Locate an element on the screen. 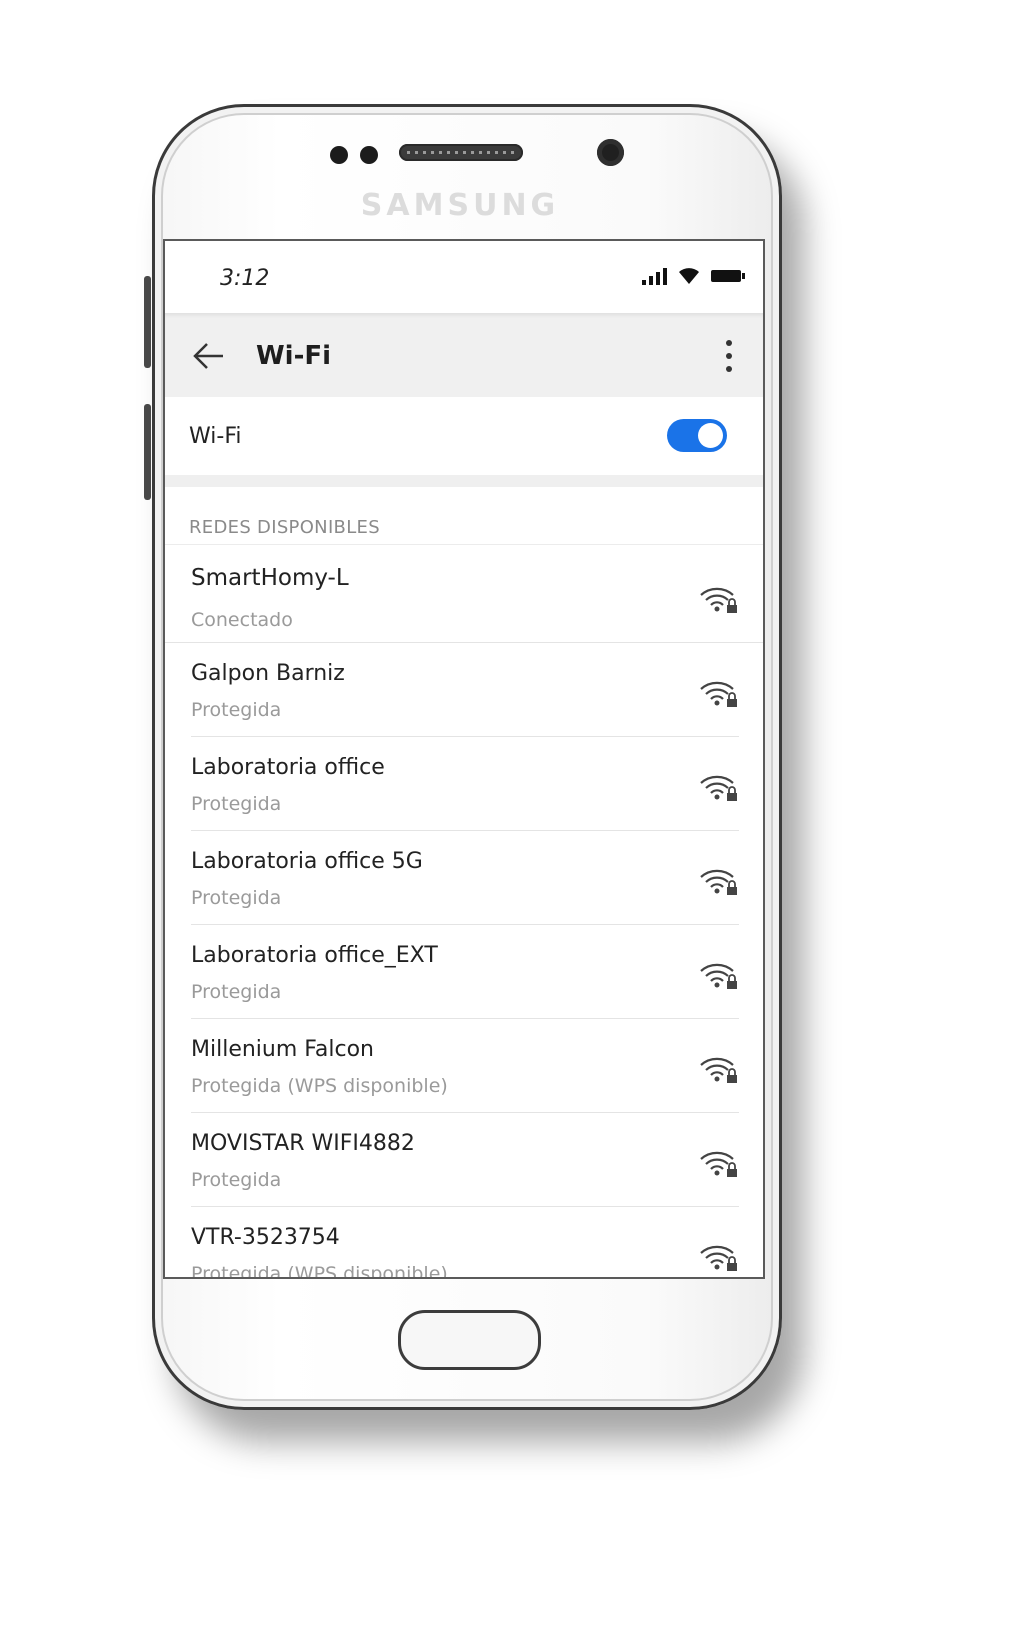 Image resolution: width=1026 pixels, height=1628 pixels. brand-logo: SAMSUNG is located at coordinates (460, 205).